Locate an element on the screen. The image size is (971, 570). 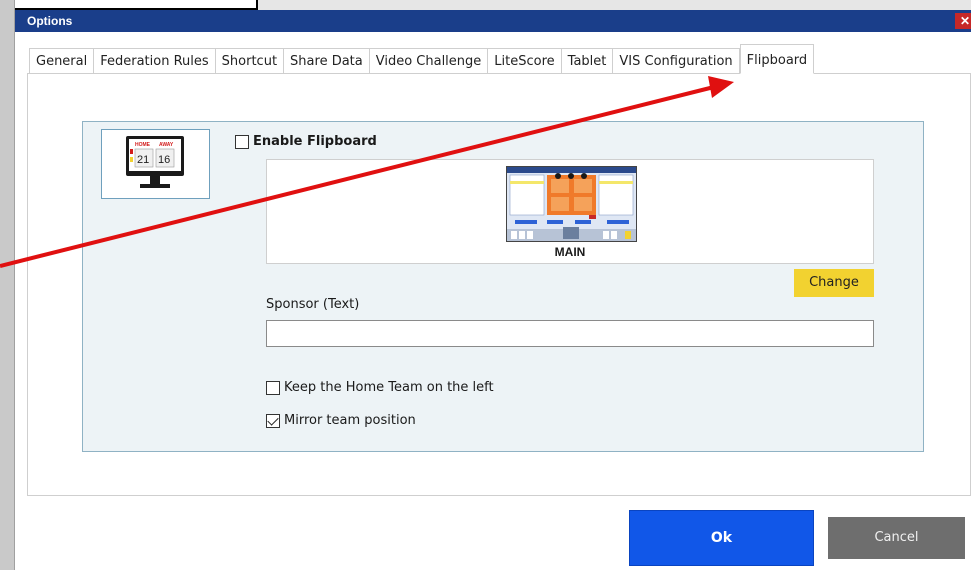
background-window is located at coordinates (485, 5).